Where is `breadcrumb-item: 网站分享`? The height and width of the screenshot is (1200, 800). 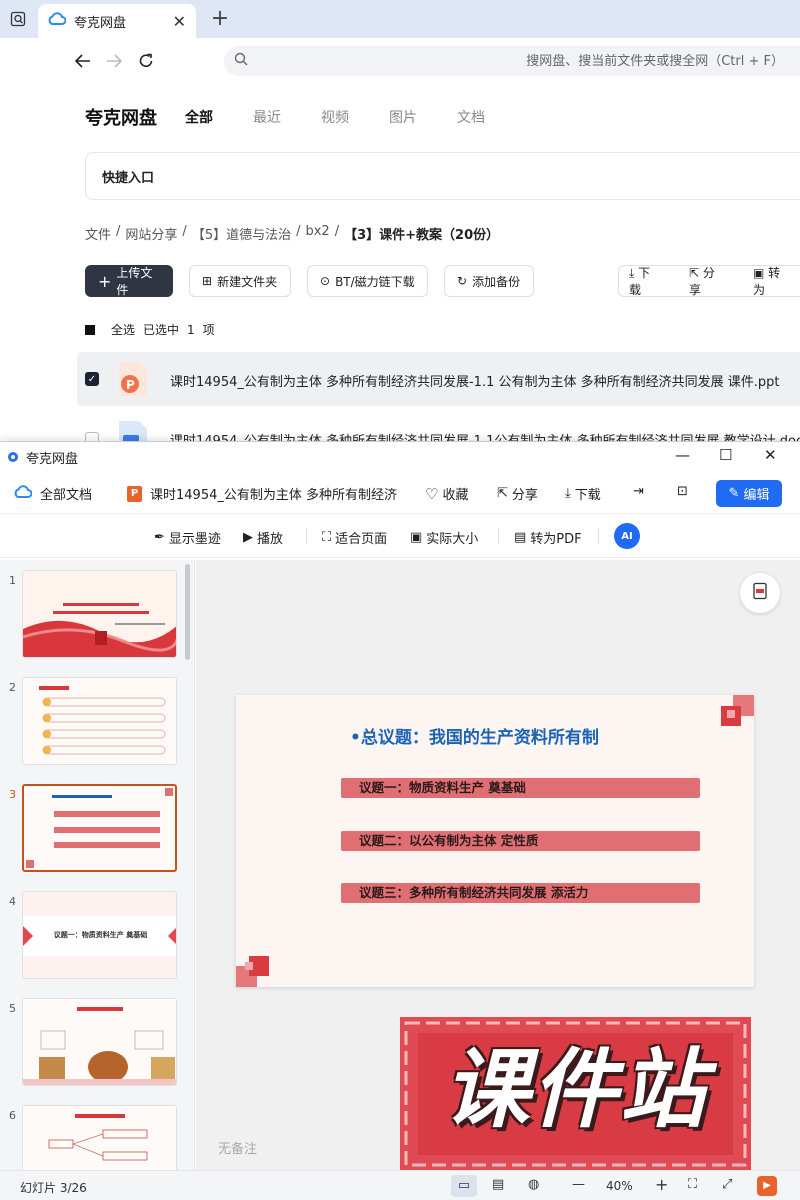
breadcrumb-item: 网站分享 is located at coordinates (151, 233).